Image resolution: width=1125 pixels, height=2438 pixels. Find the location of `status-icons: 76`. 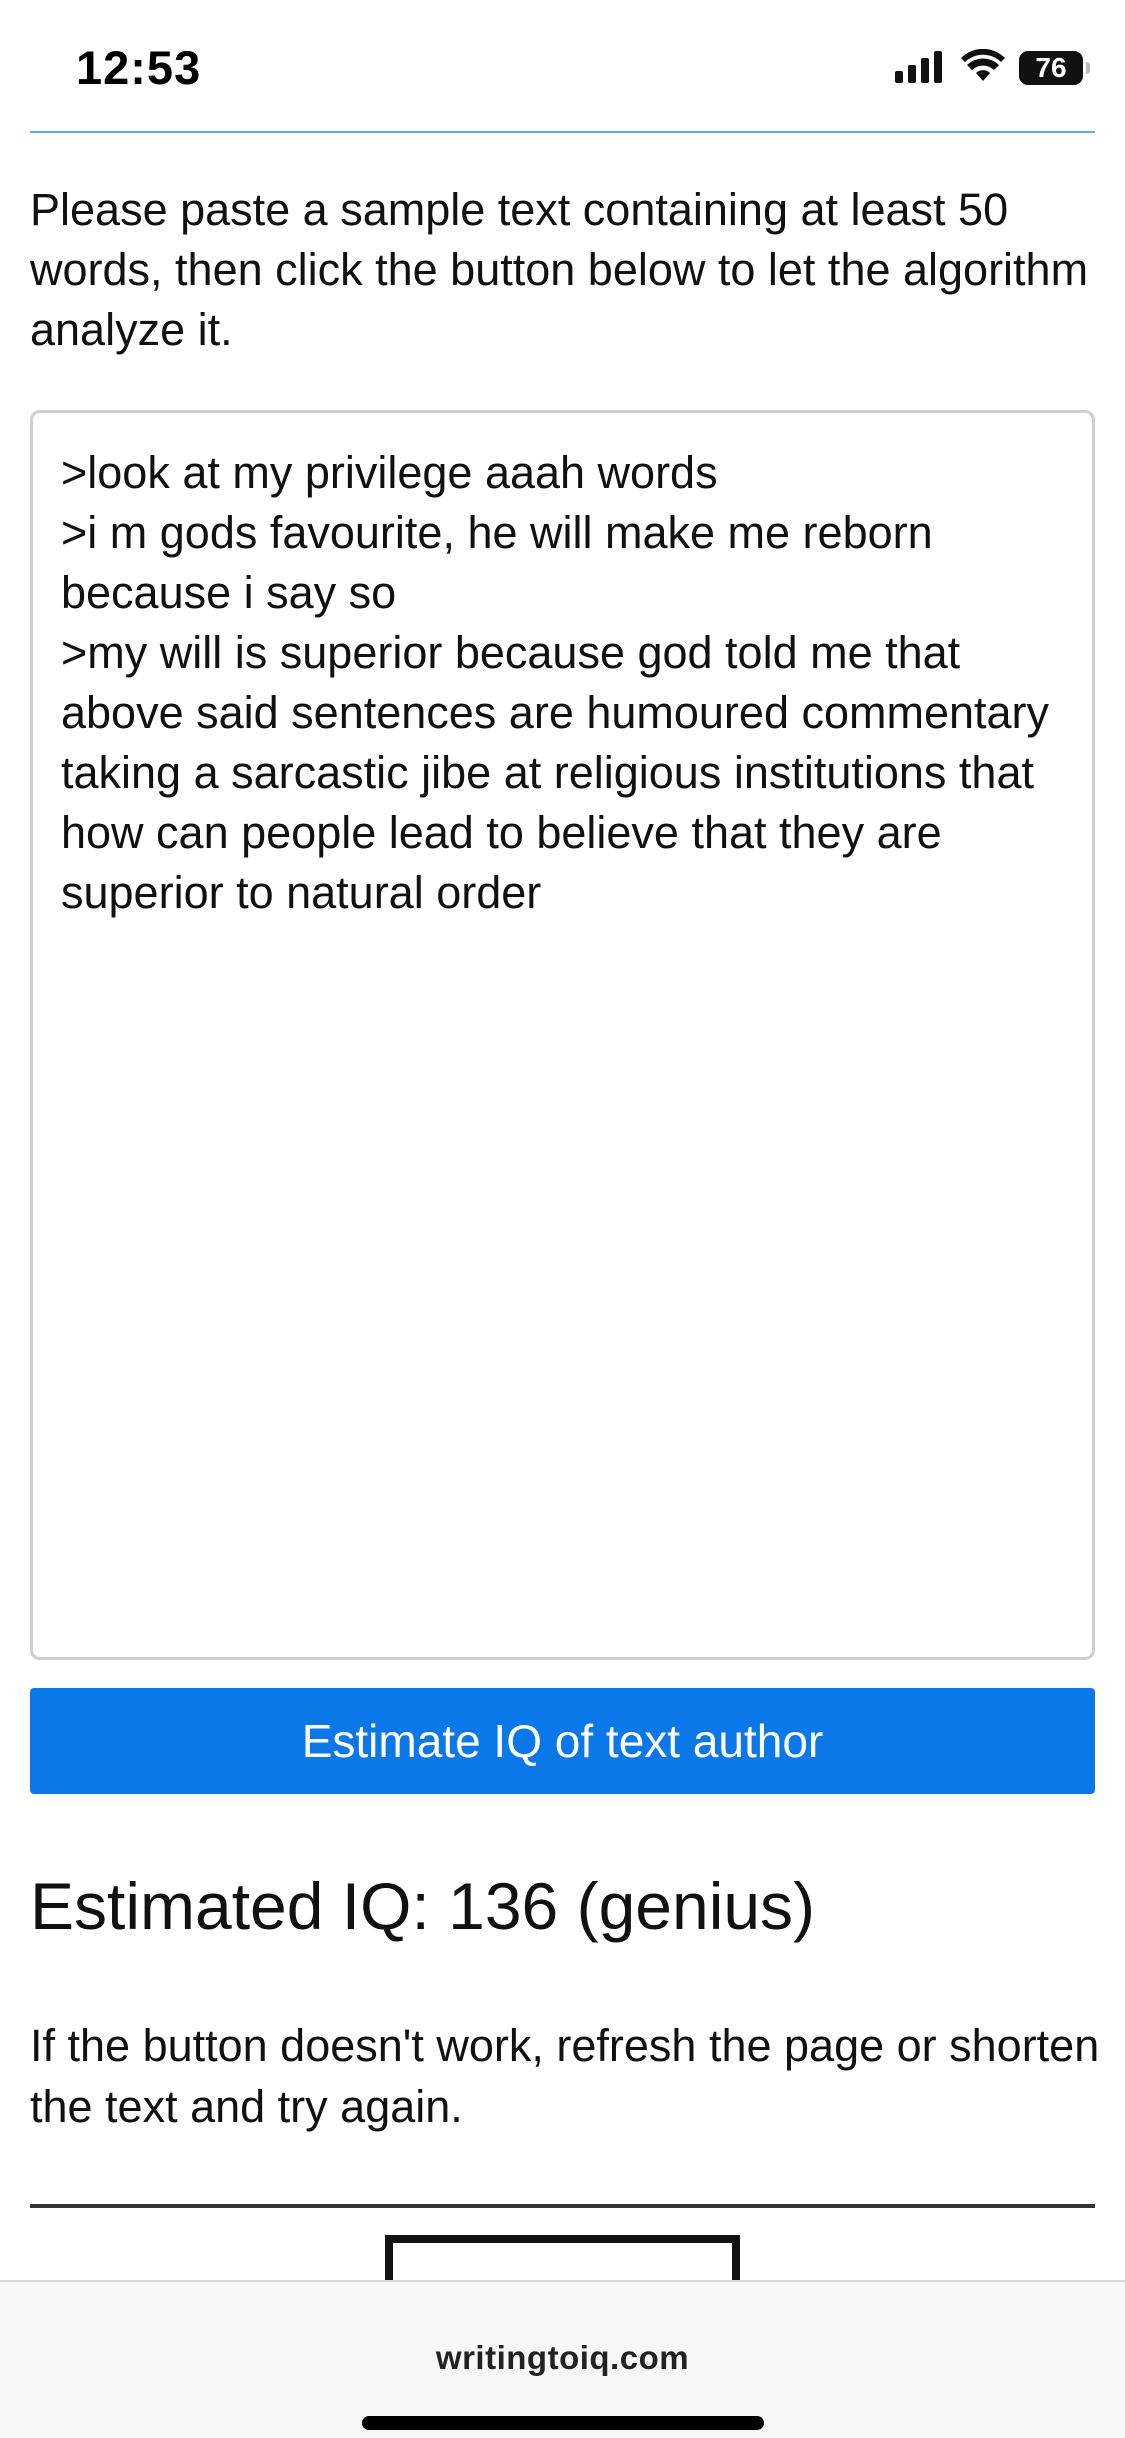

status-icons: 76 is located at coordinates (992, 68).